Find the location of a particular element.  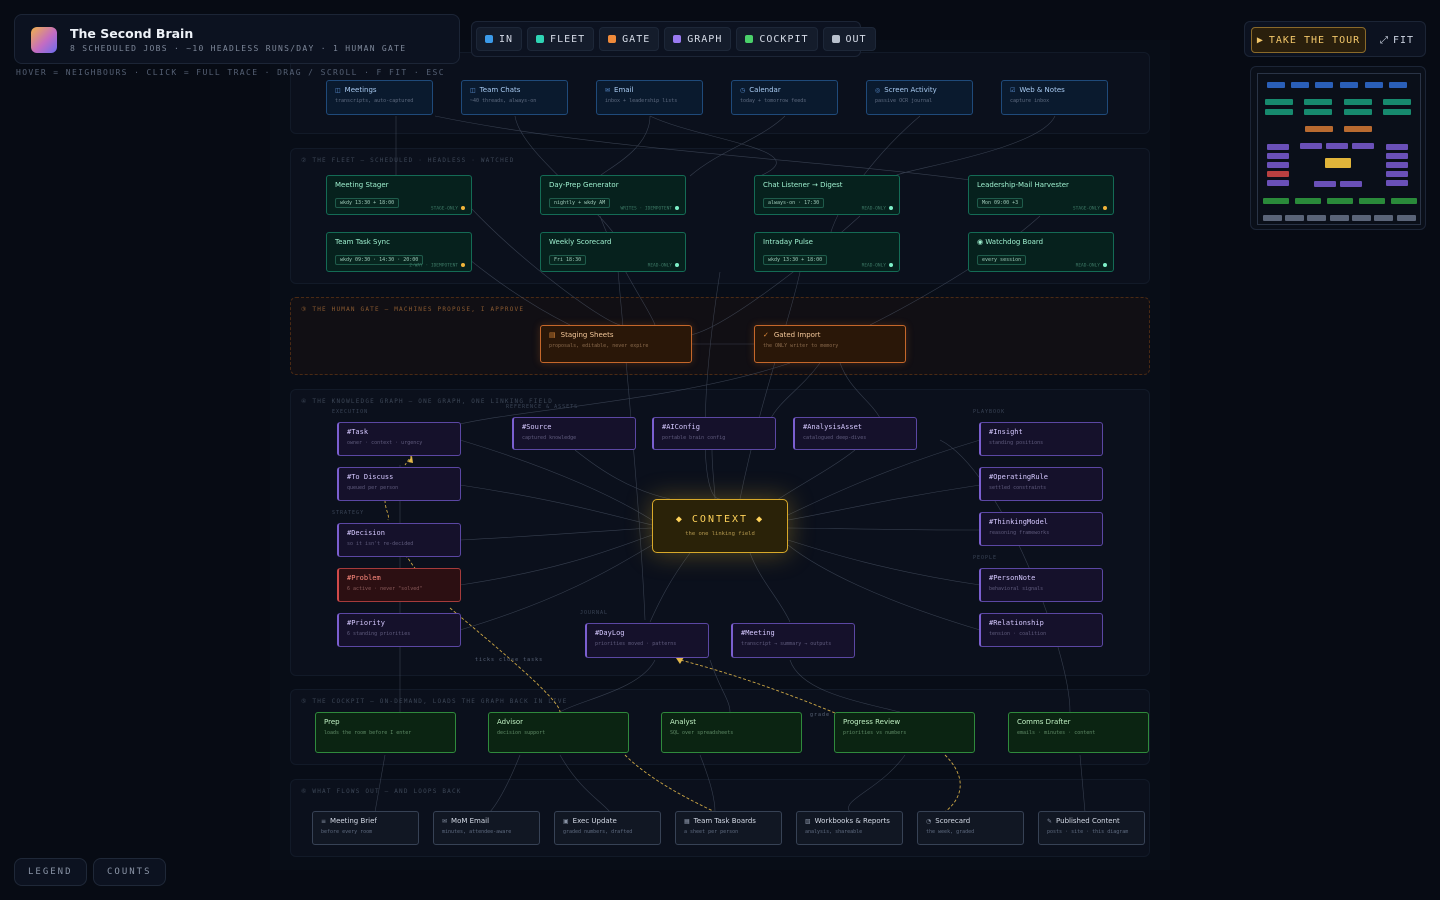

take-tour-button: ▶ TAKE THE TOUR is located at coordinates (1308, 40).